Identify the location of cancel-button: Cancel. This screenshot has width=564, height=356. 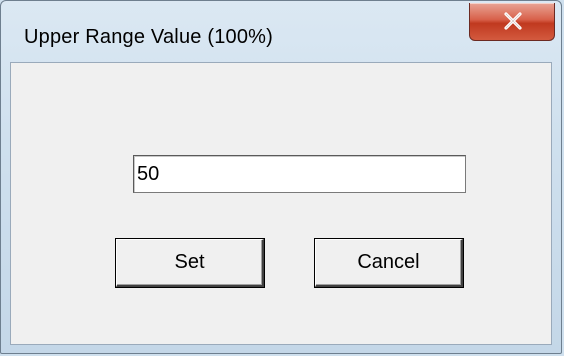
(389, 263).